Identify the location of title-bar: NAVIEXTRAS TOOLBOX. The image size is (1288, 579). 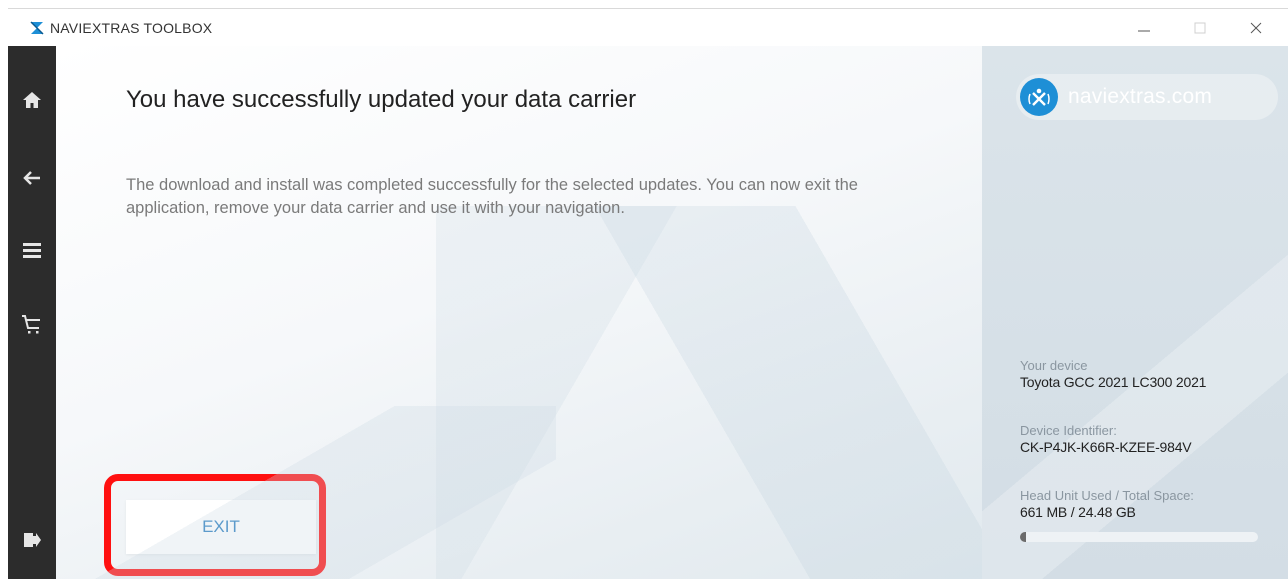
(648, 27).